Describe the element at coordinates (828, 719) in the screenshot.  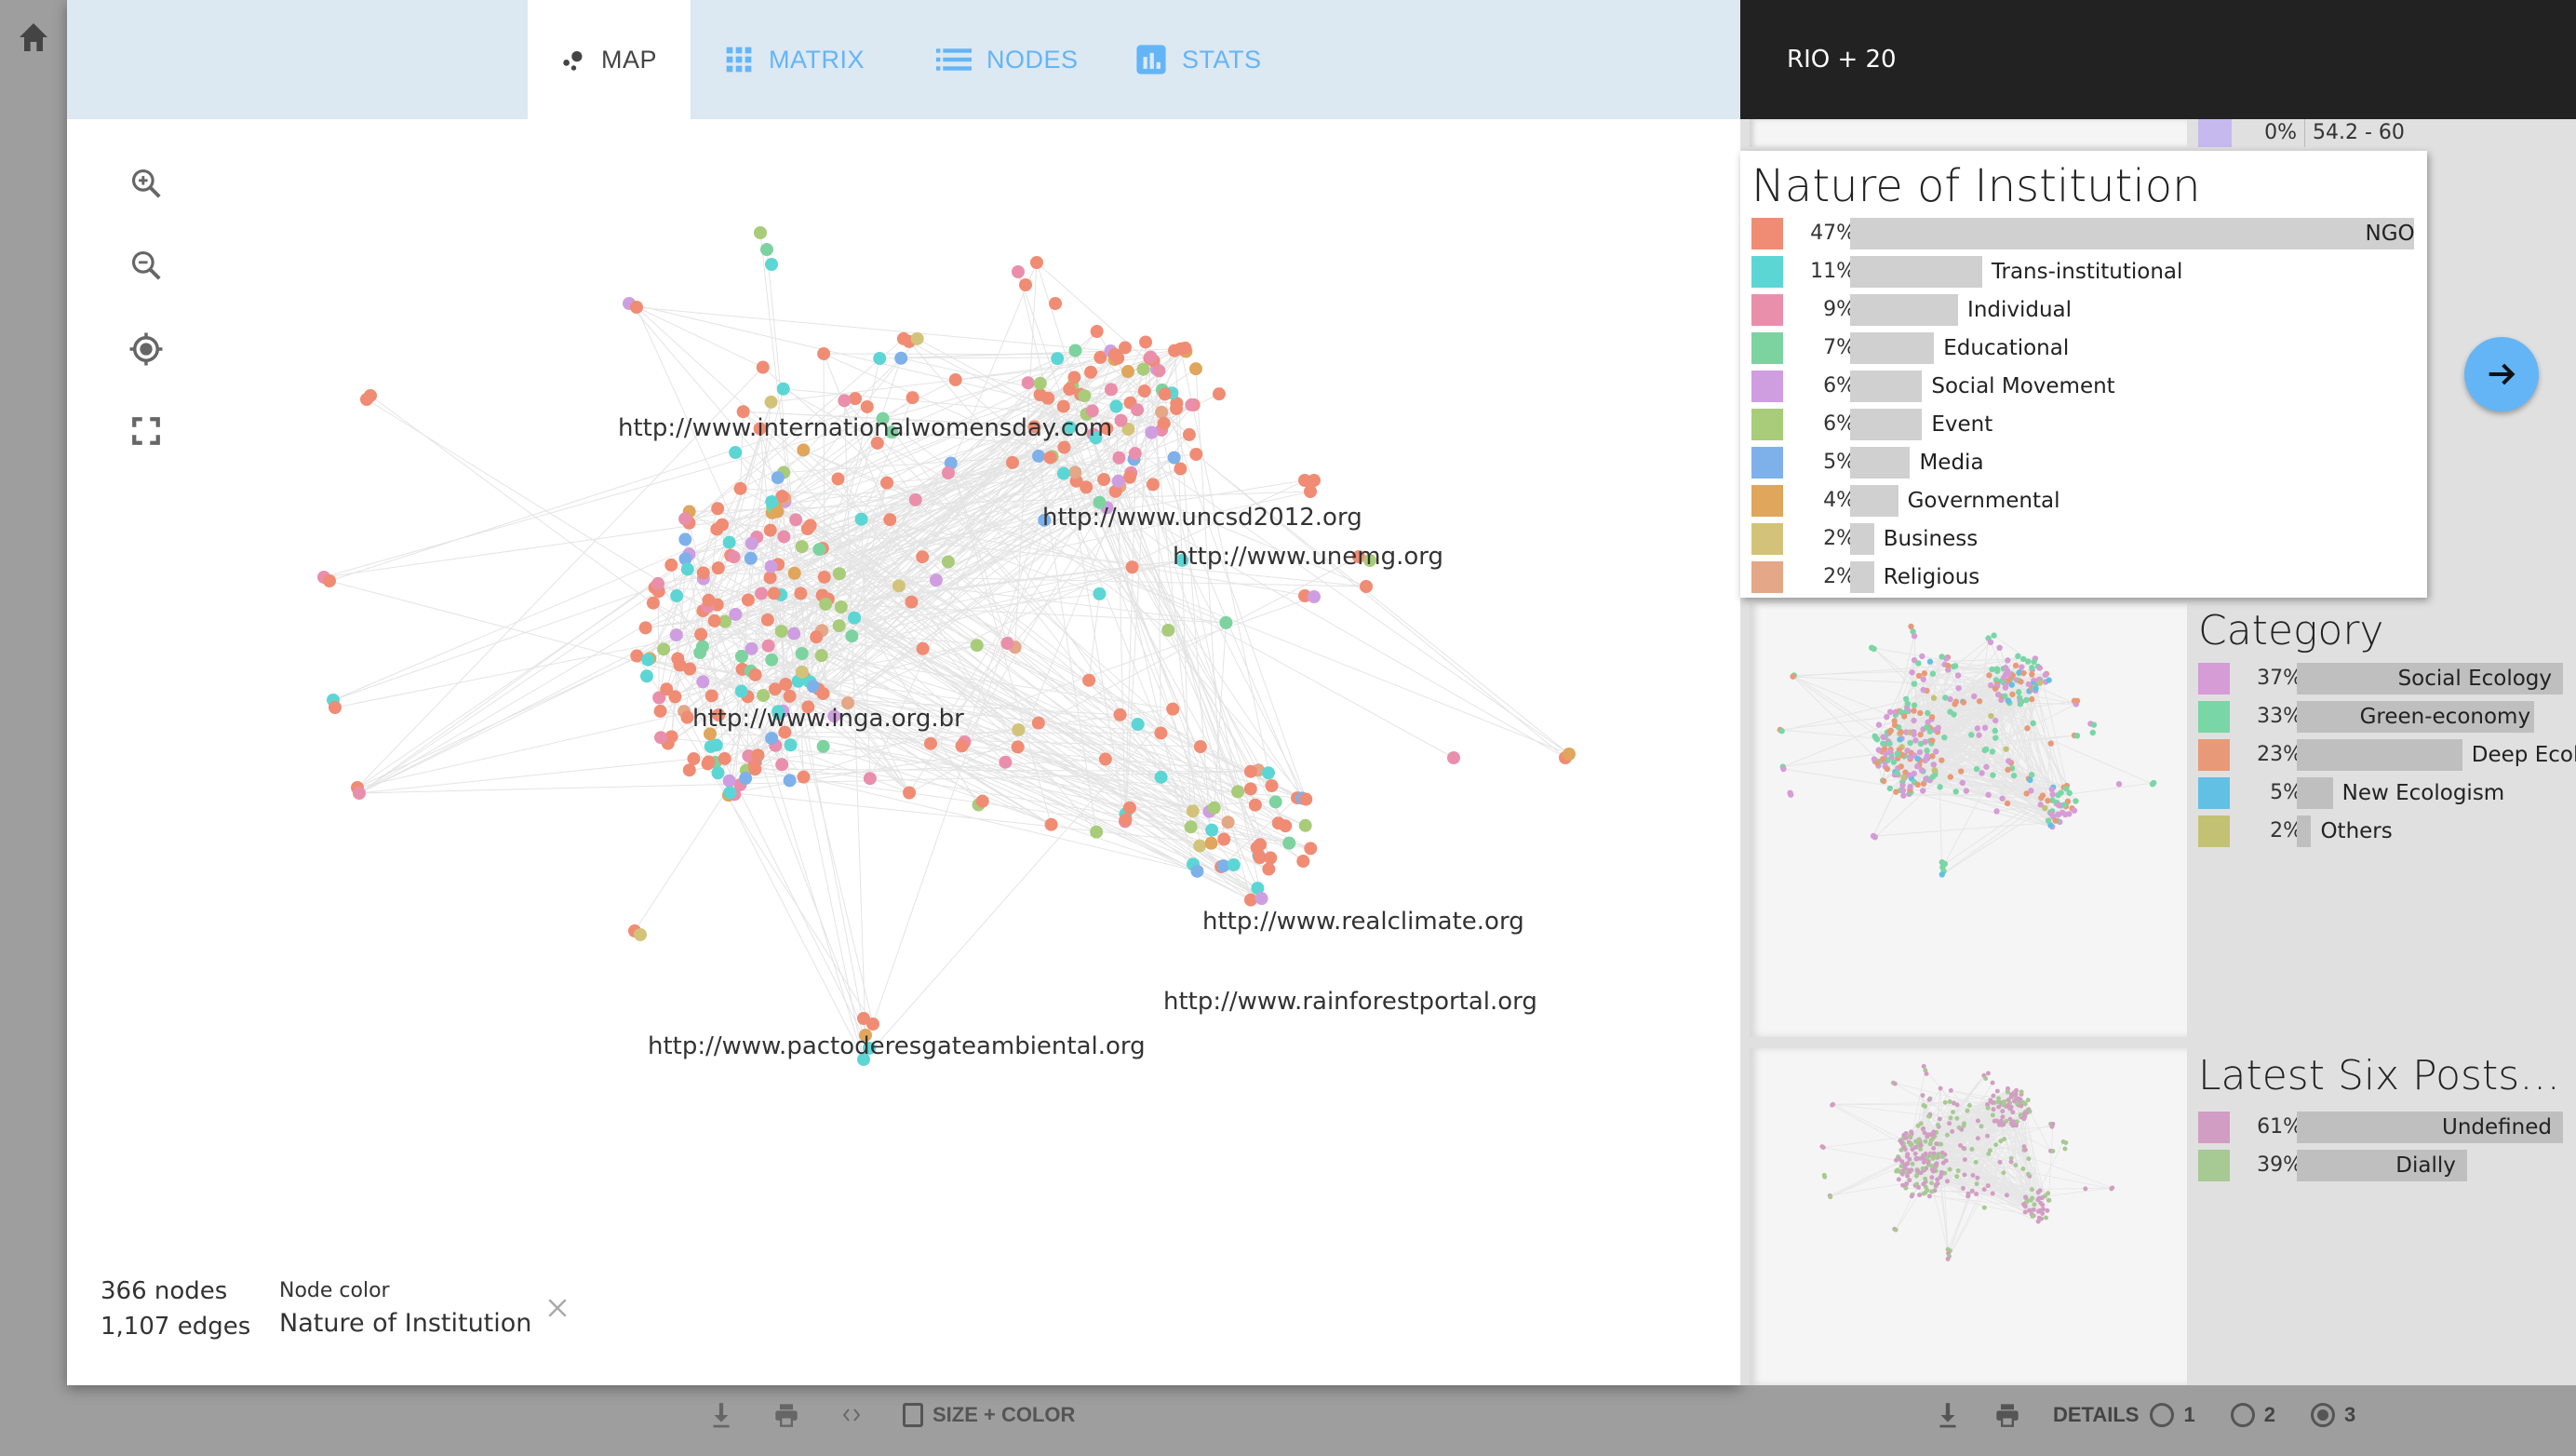
I see `node-label: http://www.inga.org.br` at that location.